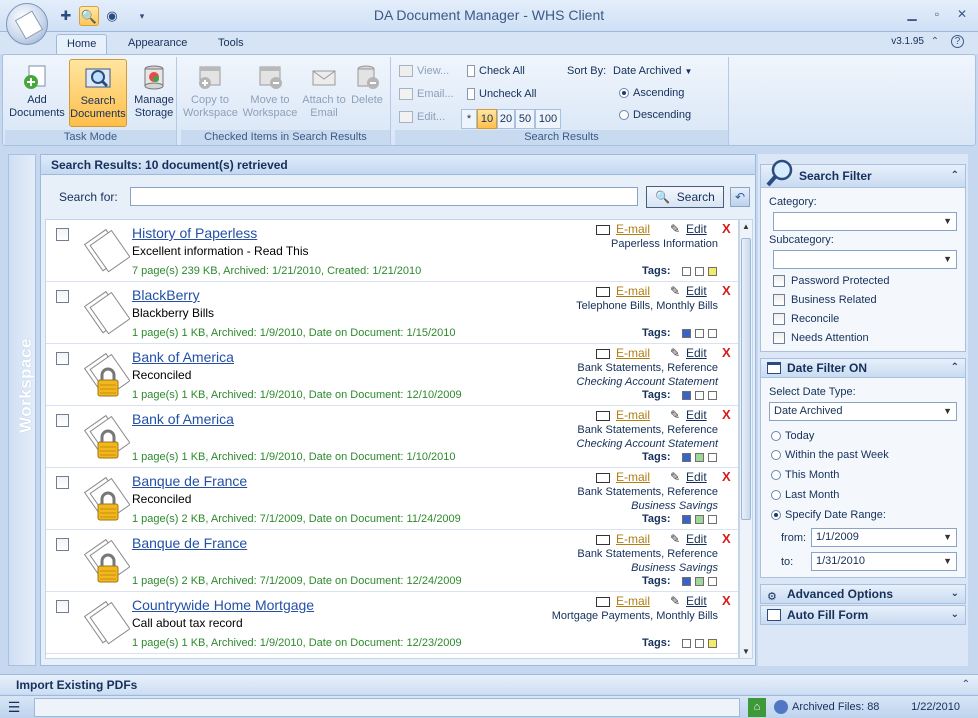 This screenshot has height=718, width=978. Describe the element at coordinates (14, 707) in the screenshot. I see `menu-grid-icon: ☰` at that location.